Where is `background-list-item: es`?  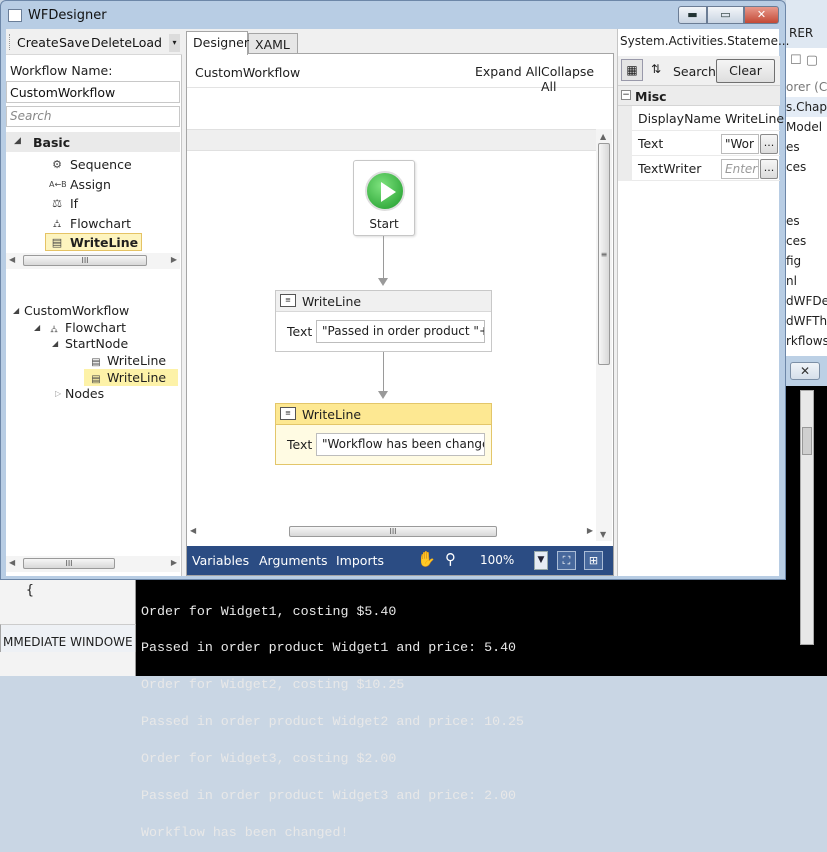
background-list-item: es is located at coordinates (793, 147).